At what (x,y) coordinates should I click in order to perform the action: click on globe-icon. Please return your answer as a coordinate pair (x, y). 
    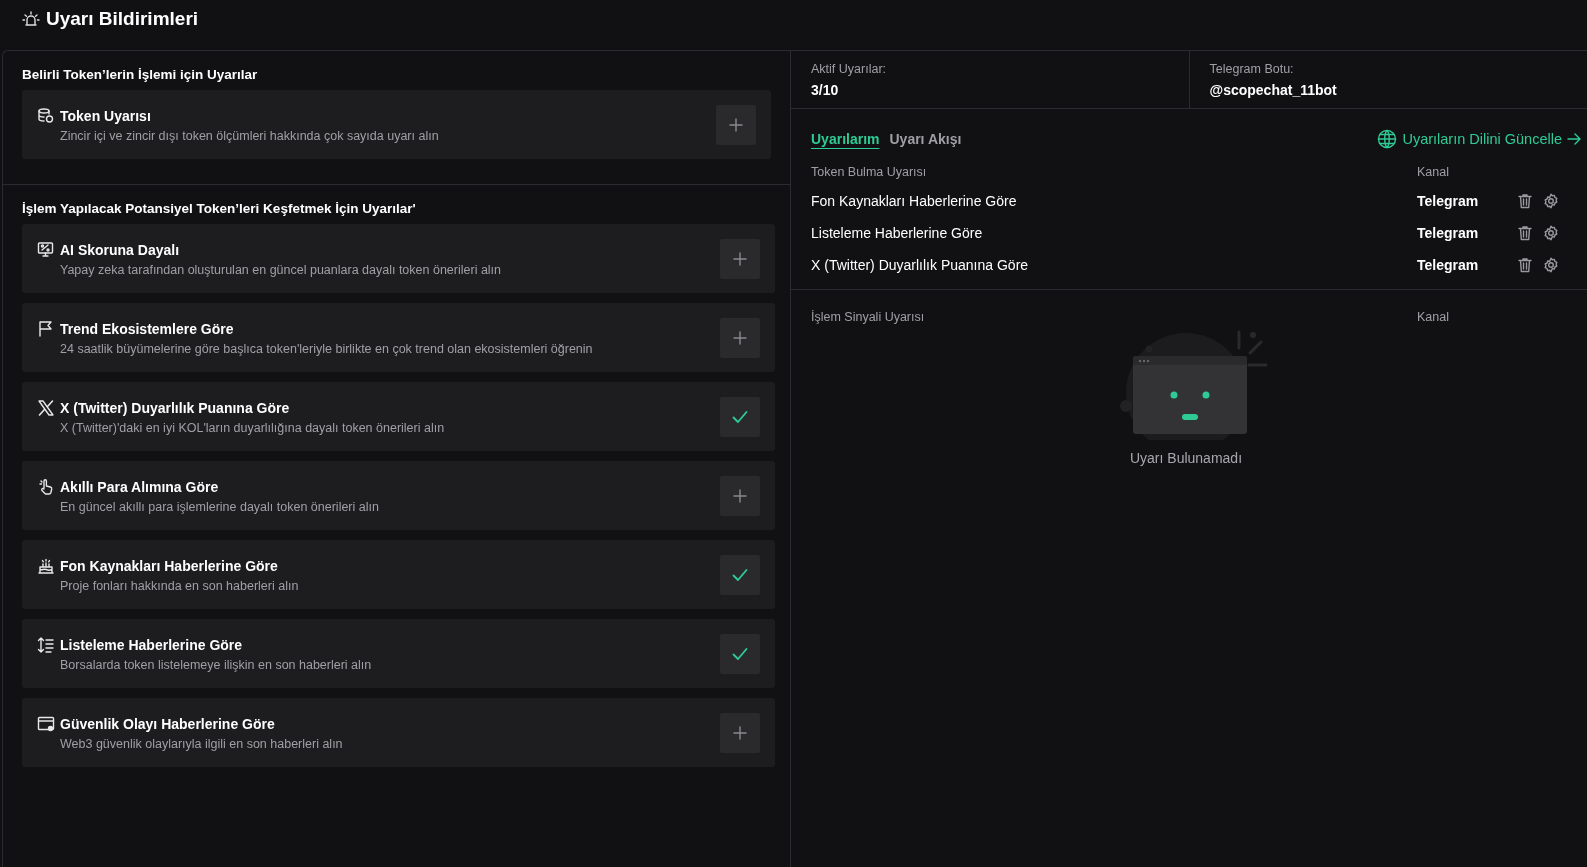
    Looking at the image, I should click on (1387, 139).